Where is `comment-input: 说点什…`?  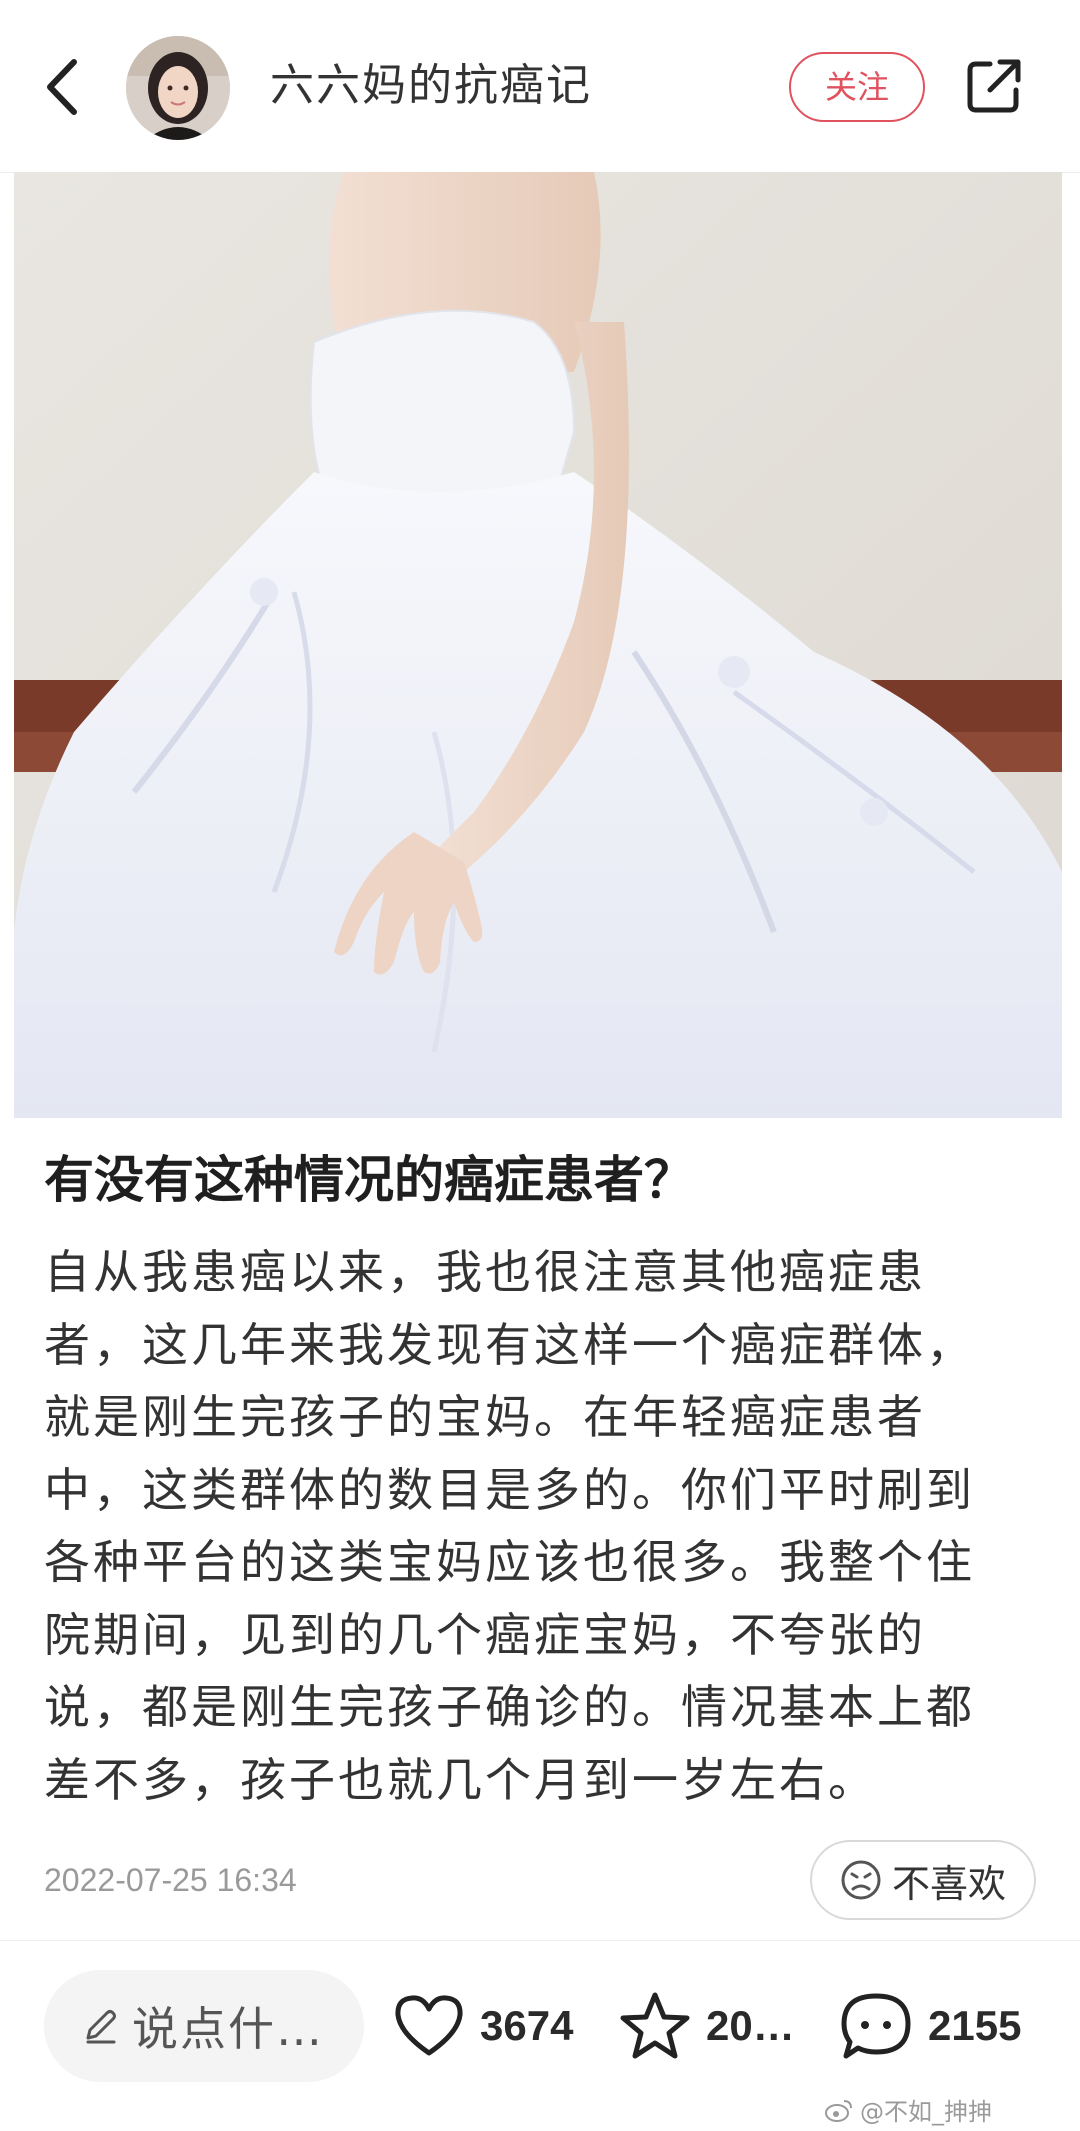 comment-input: 说点什… is located at coordinates (204, 2026).